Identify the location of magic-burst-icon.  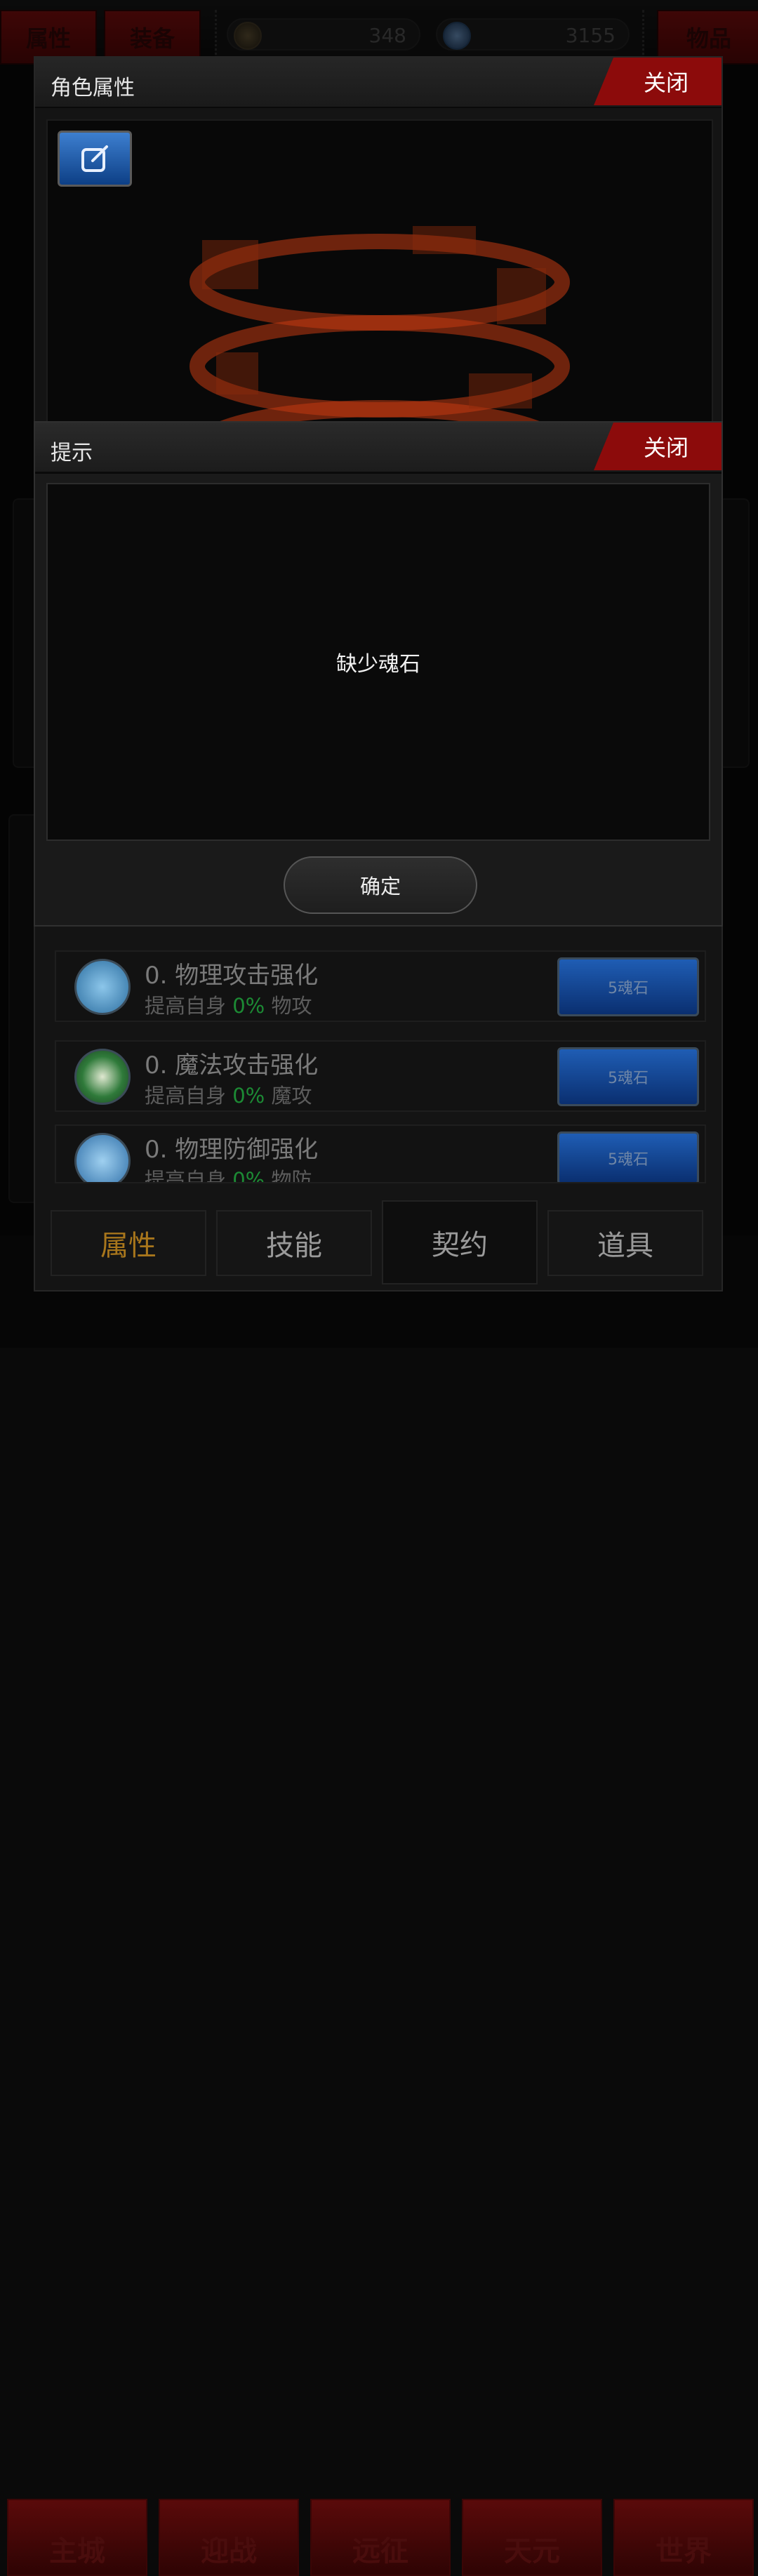
(102, 1077).